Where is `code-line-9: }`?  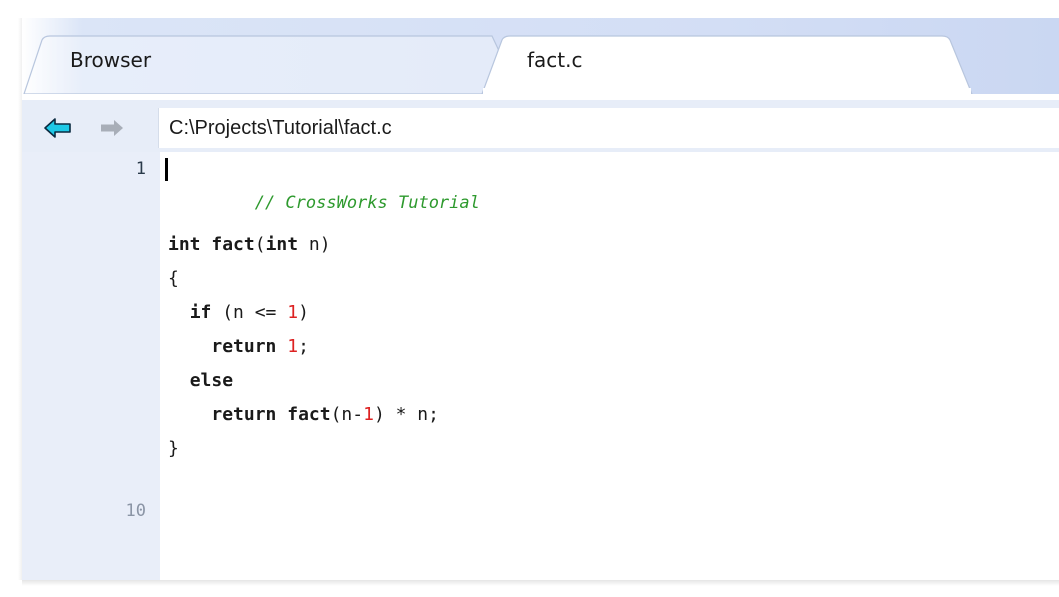 code-line-9: } is located at coordinates (173, 449).